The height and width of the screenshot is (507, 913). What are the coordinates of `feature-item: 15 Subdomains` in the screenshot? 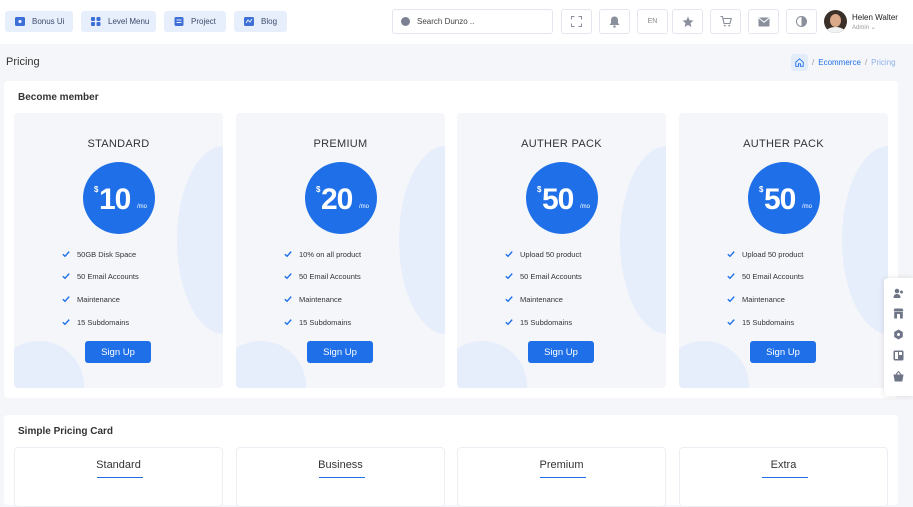 It's located at (317, 322).